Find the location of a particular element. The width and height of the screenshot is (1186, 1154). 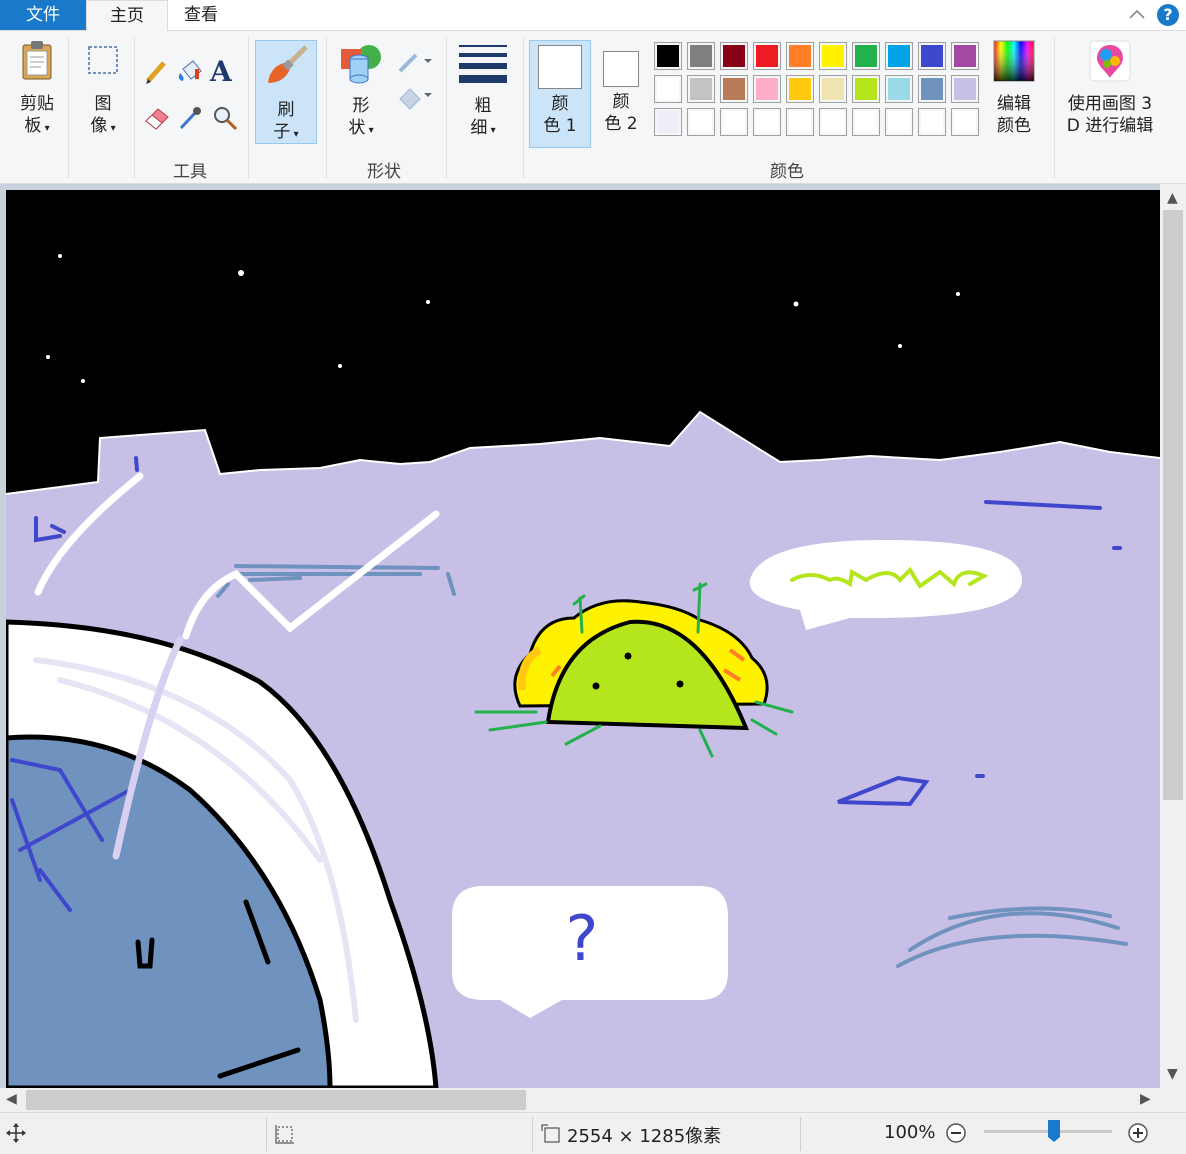

tab-file: 文件 is located at coordinates (43, 15).